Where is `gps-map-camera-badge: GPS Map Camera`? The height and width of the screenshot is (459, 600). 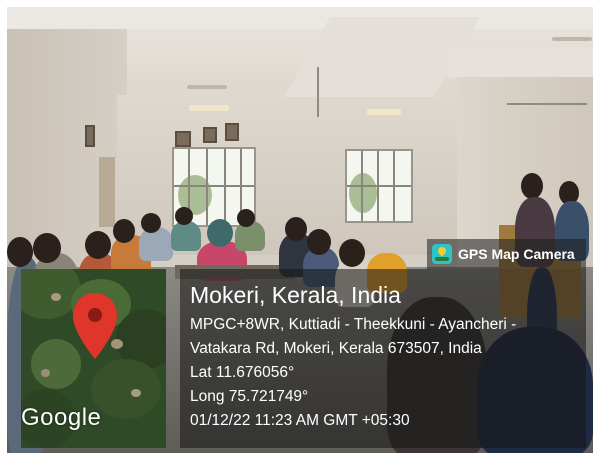 gps-map-camera-badge: GPS Map Camera is located at coordinates (506, 254).